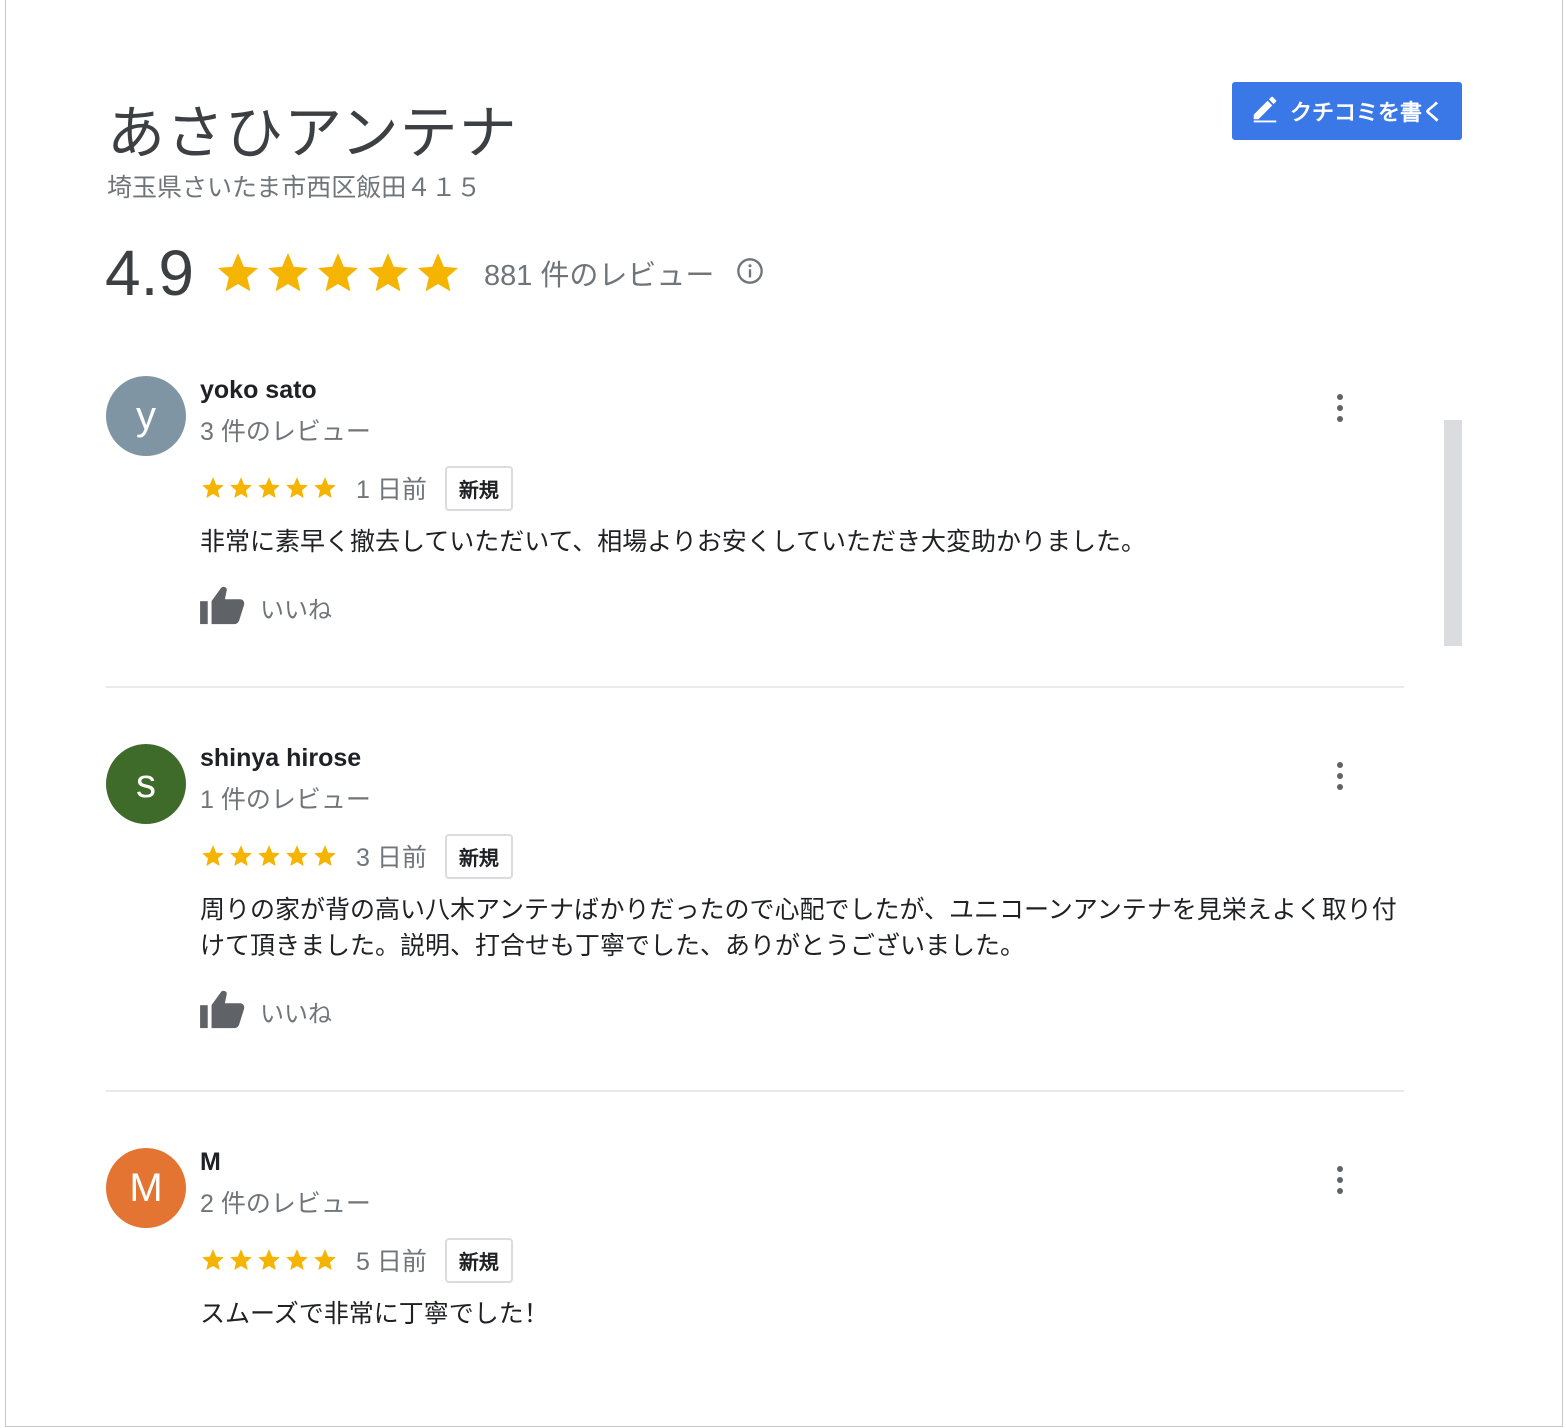 This screenshot has width=1566, height=1428. Describe the element at coordinates (1366, 112) in the screenshot. I see `write-review-label: クチコミを書く` at that location.